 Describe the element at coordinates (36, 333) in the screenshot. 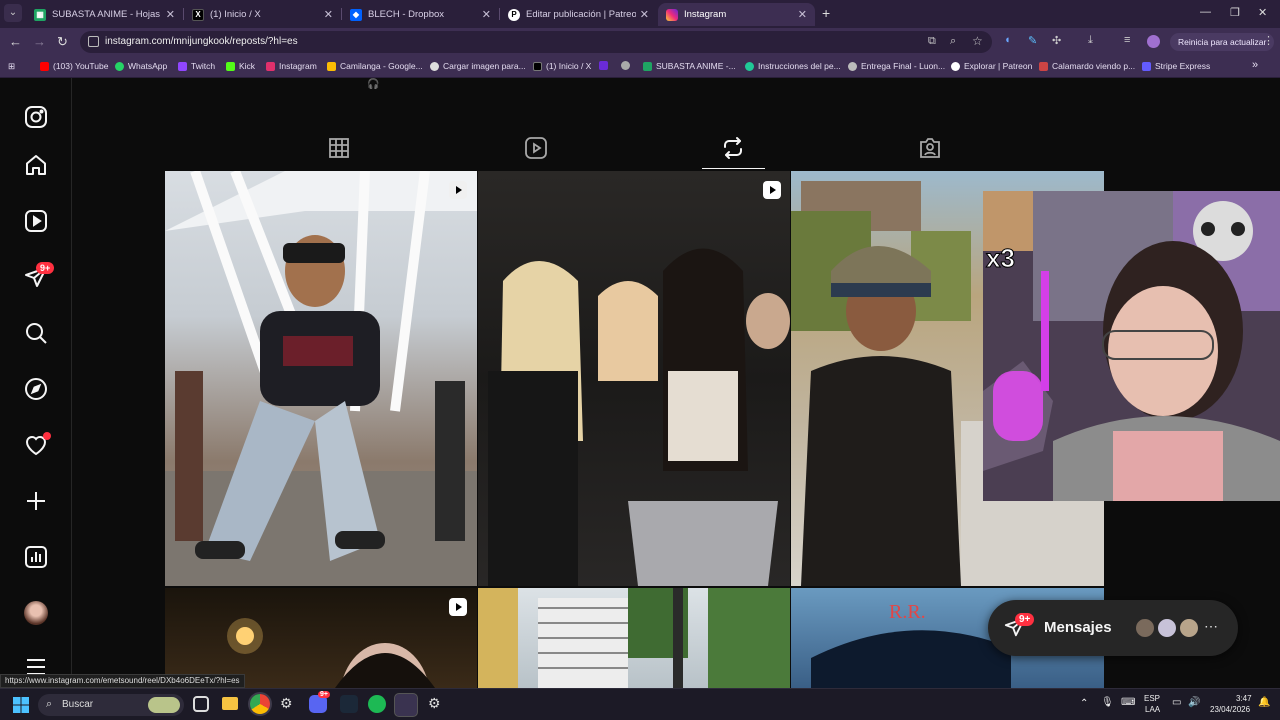

I see `search-icon` at that location.